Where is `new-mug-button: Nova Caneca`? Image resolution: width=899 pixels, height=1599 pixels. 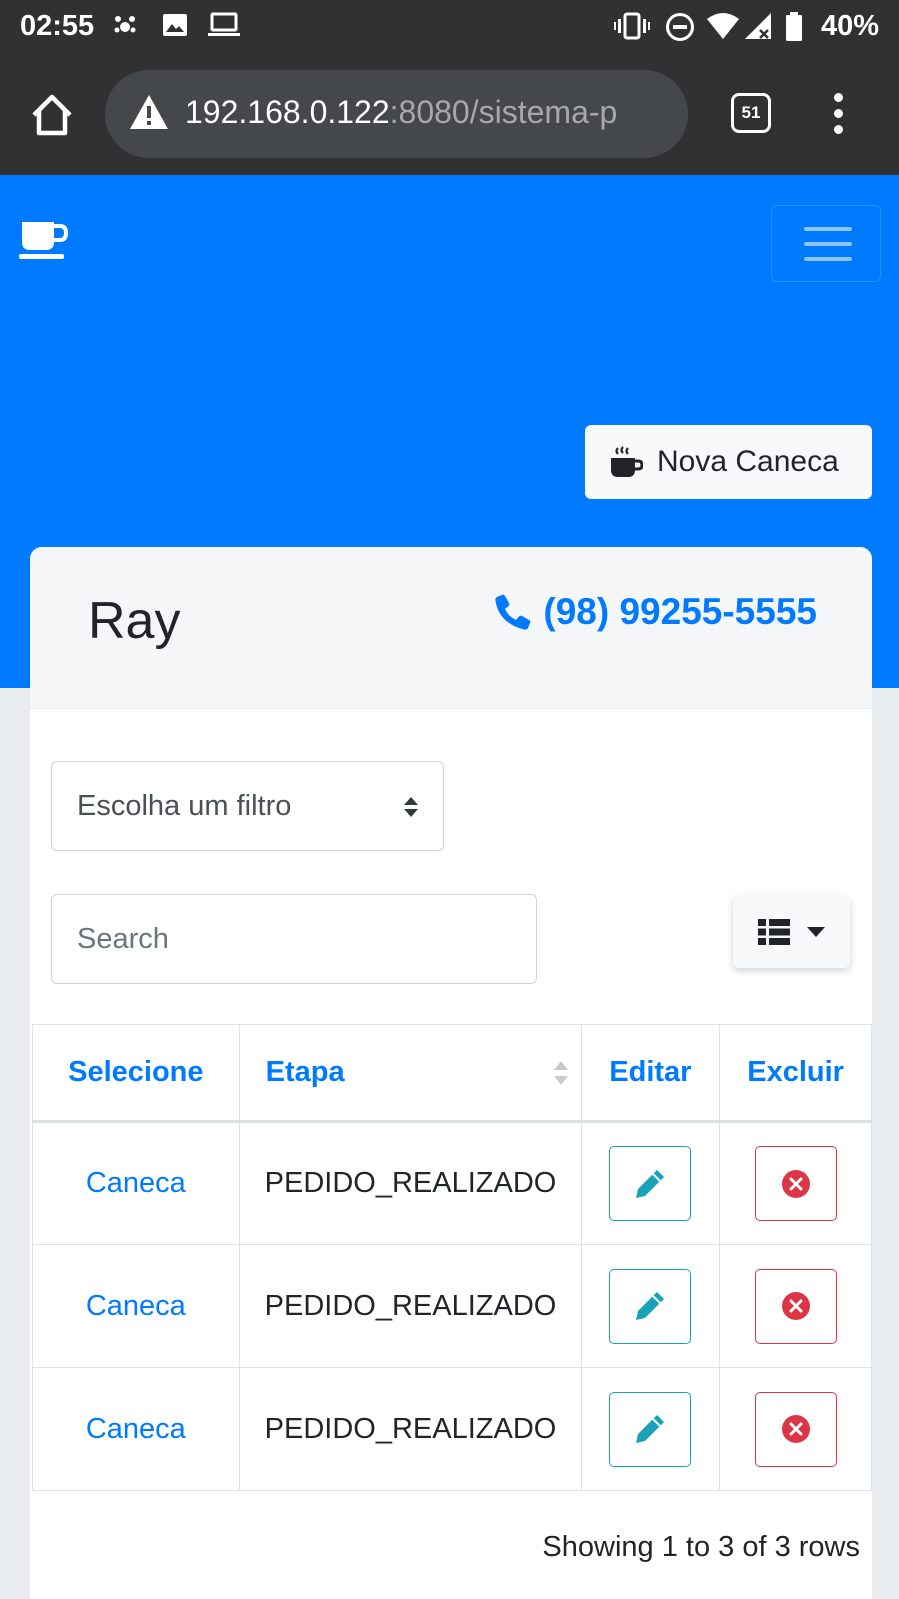 new-mug-button: Nova Caneca is located at coordinates (728, 462).